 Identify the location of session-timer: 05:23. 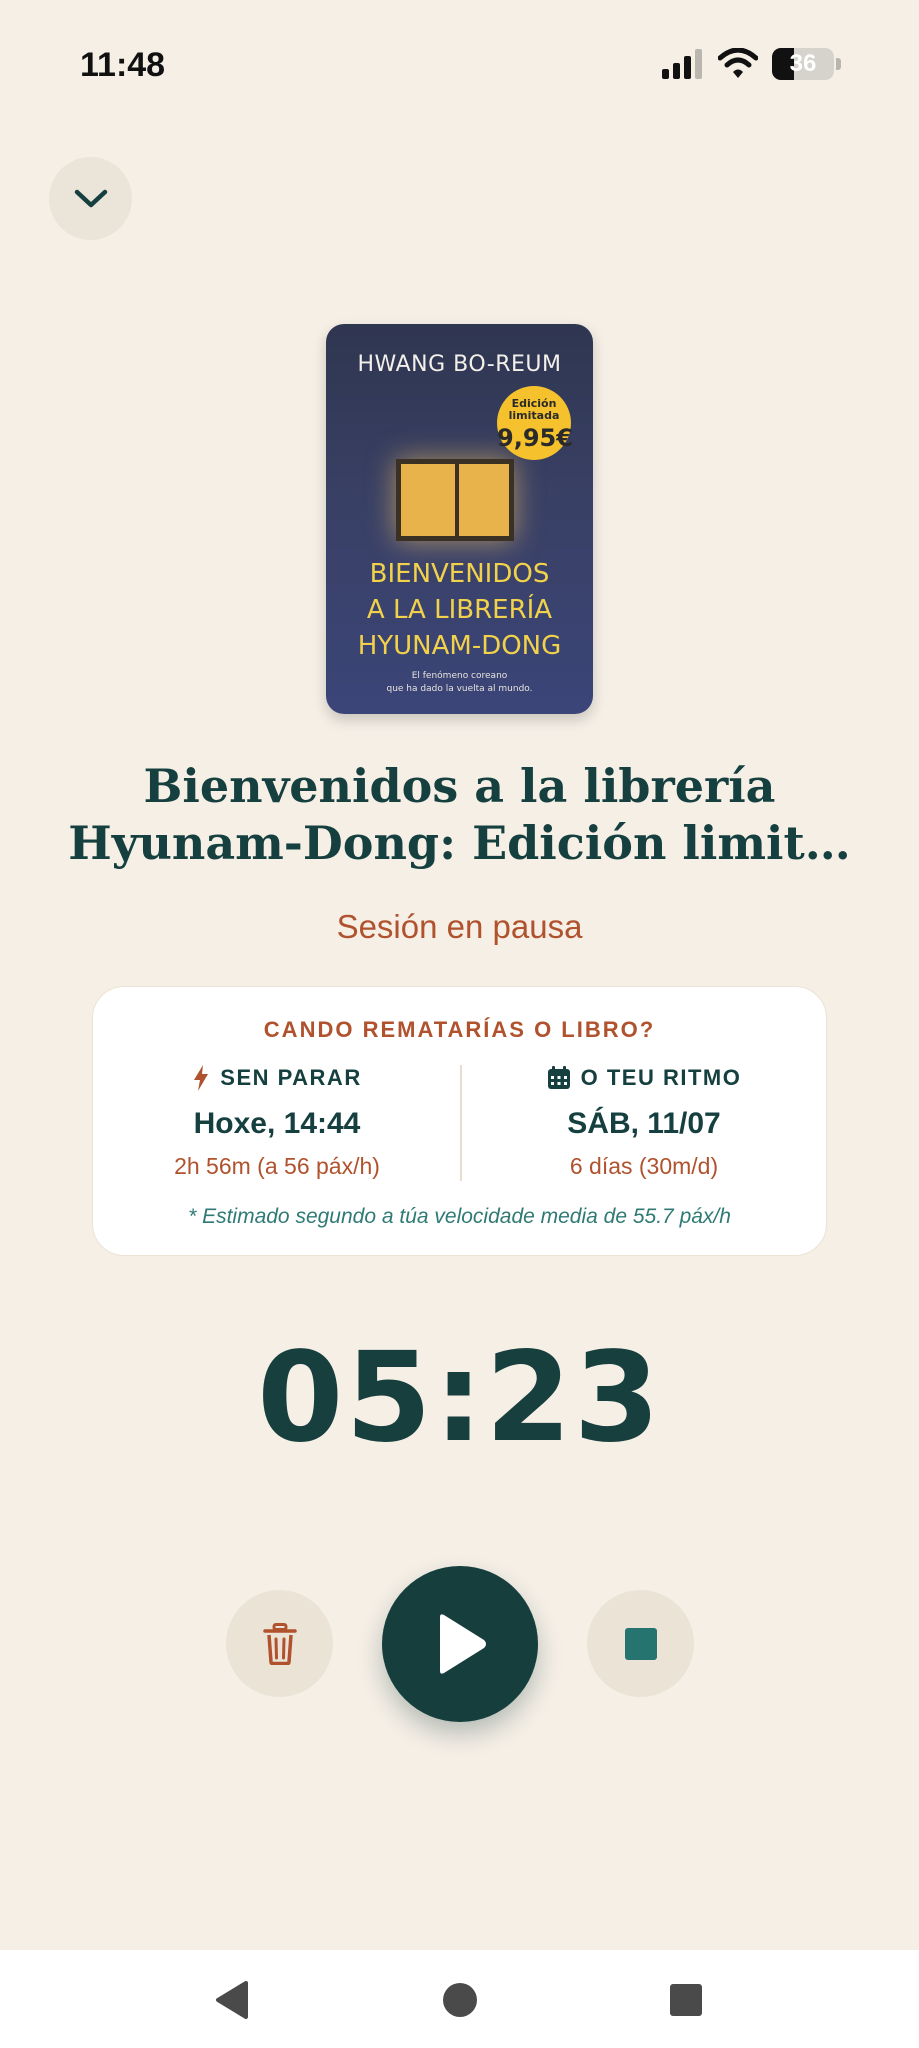
(459, 1398).